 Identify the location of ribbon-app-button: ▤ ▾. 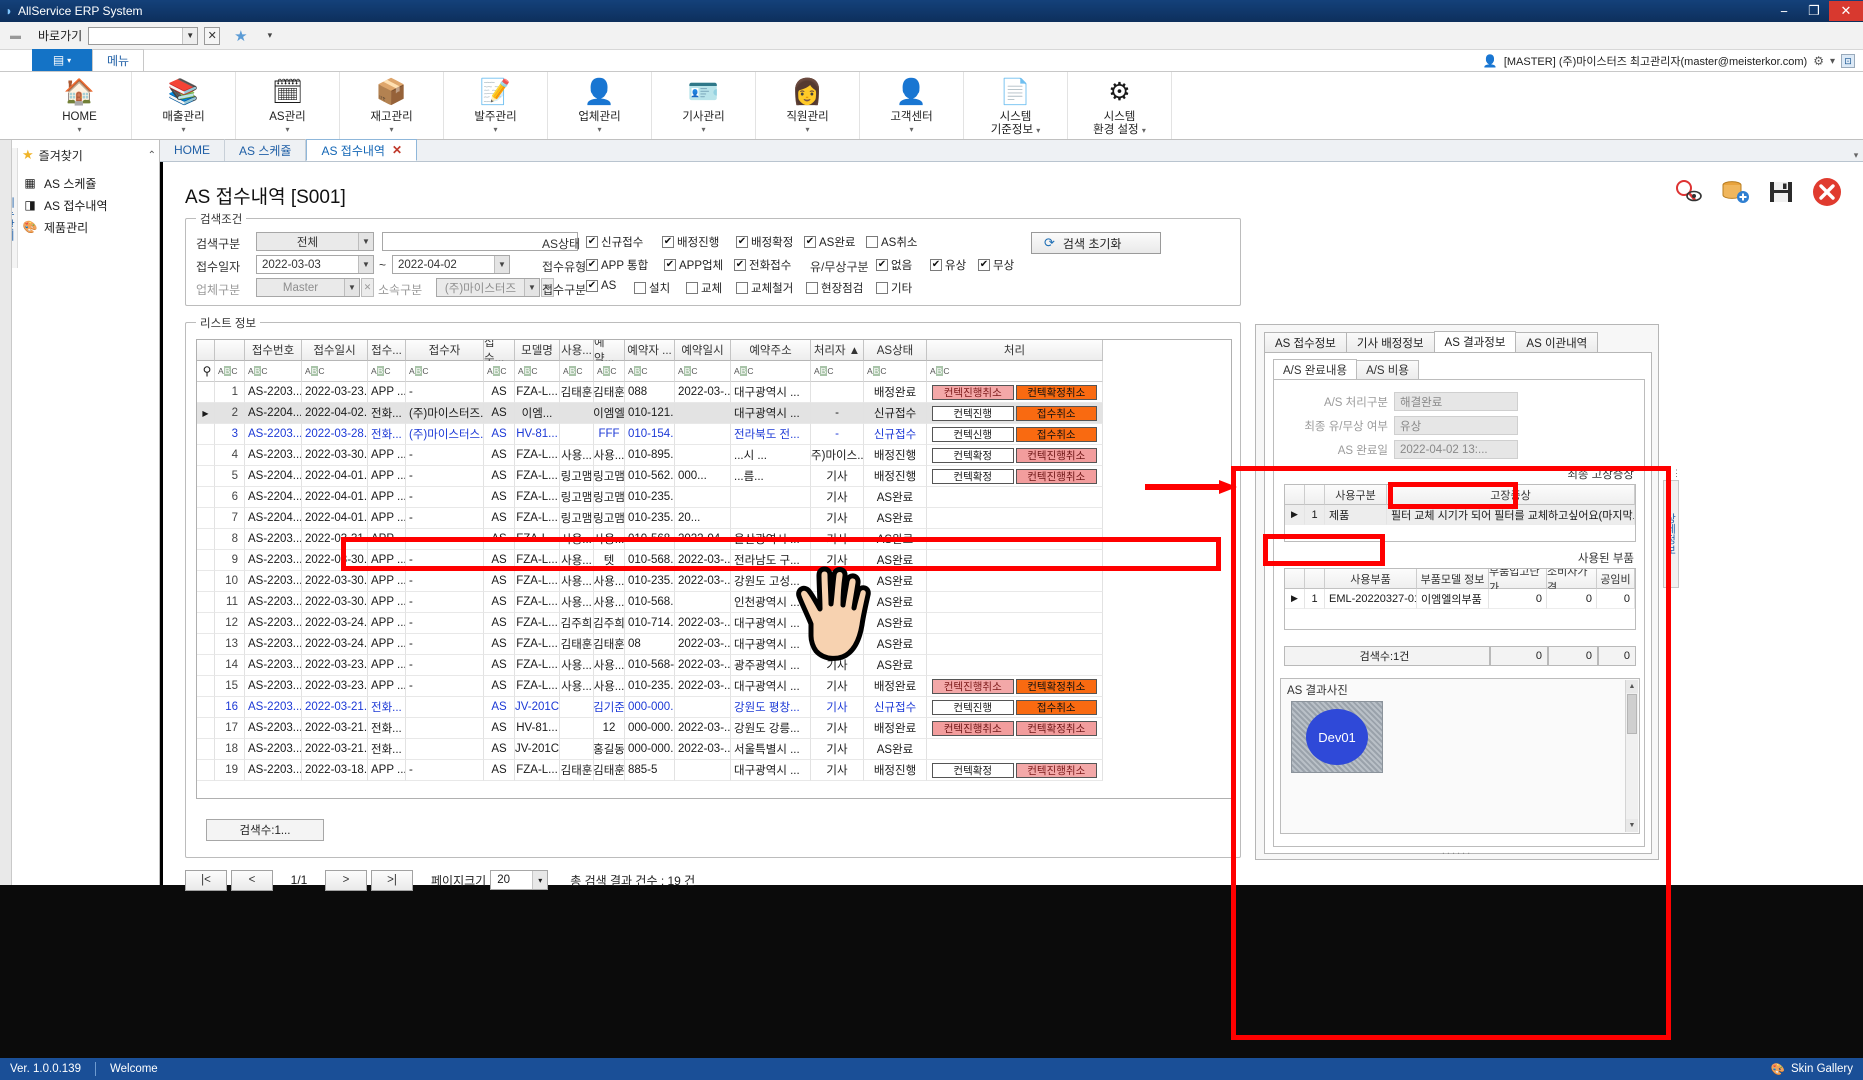
(62, 60).